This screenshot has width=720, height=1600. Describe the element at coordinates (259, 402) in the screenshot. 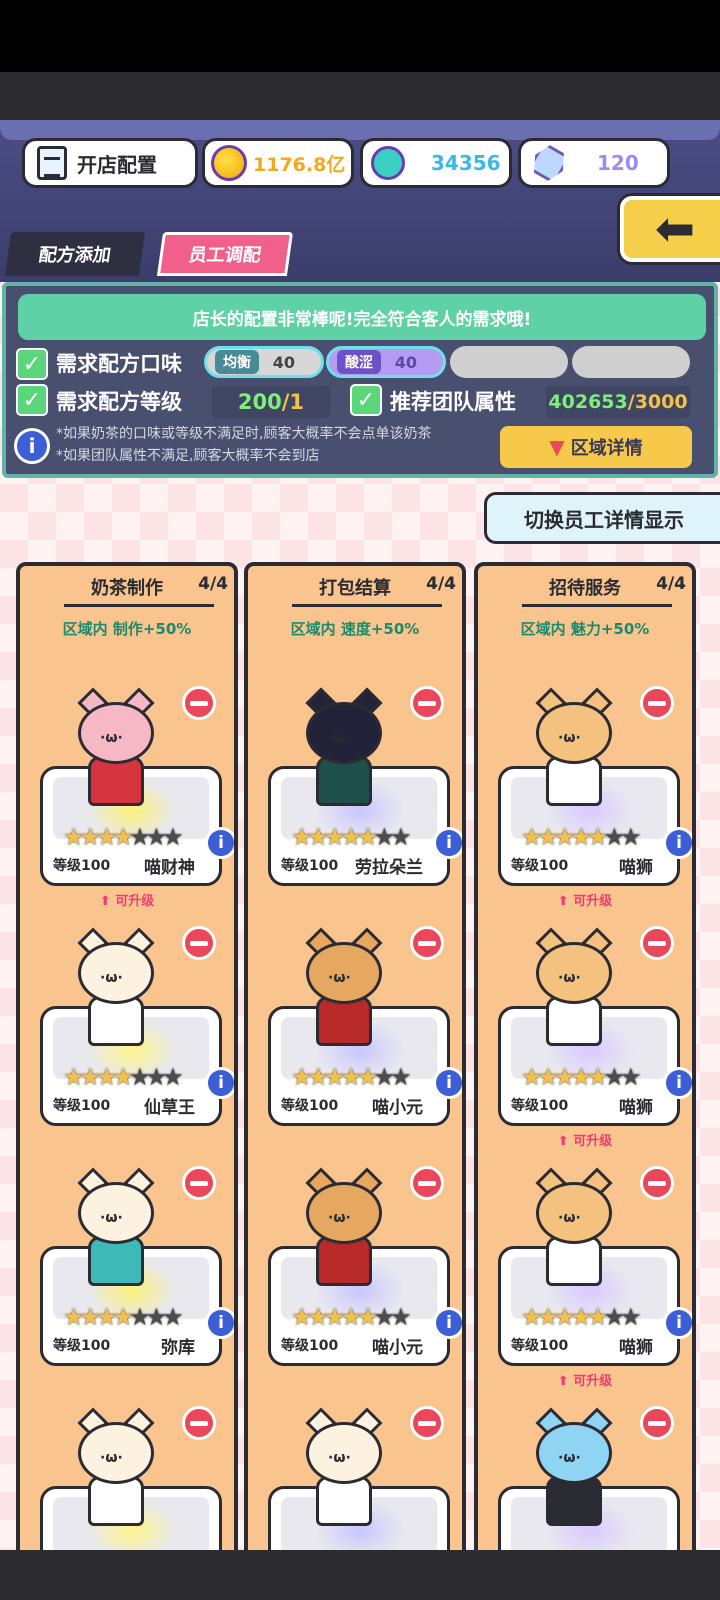

I see `level-current: 200` at that location.